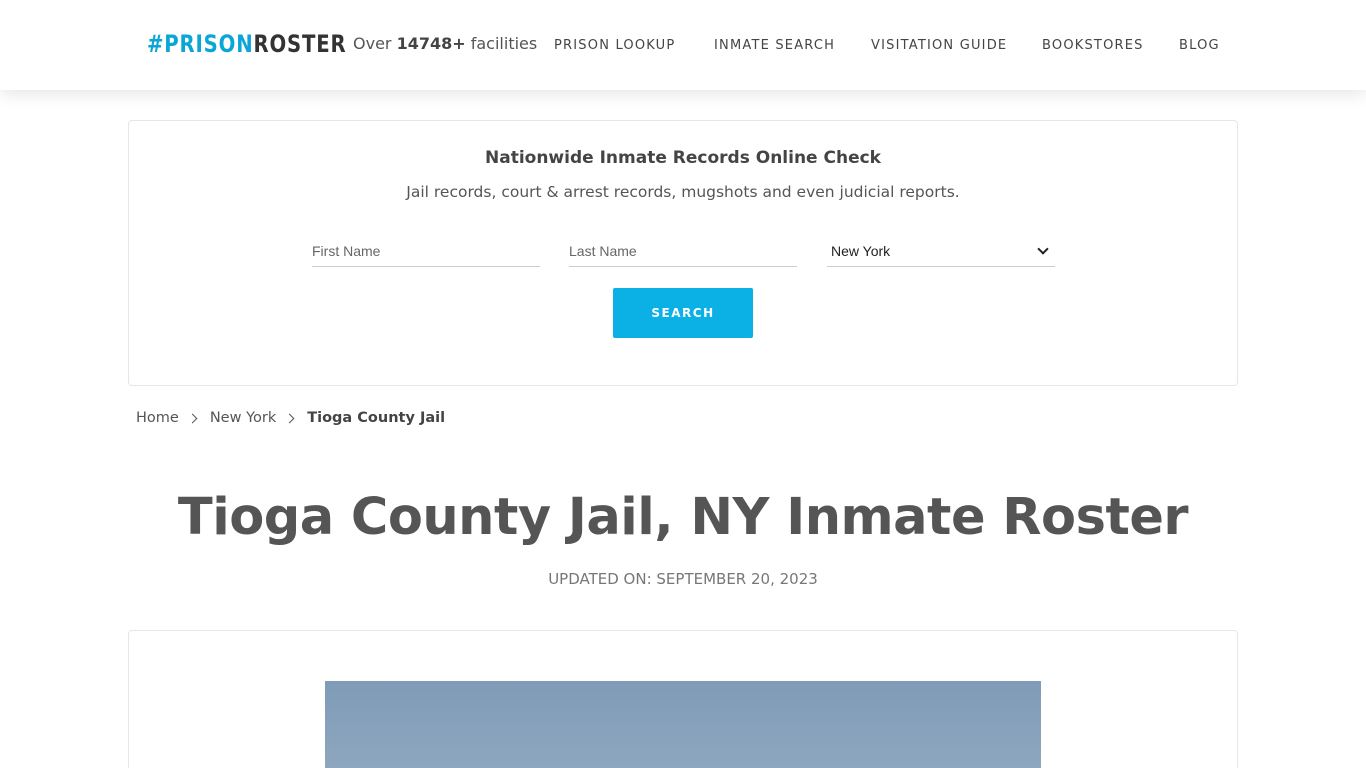 The width and height of the screenshot is (1366, 768). What do you see at coordinates (774, 45) in the screenshot?
I see `nav-inmate-search: INMATE SEARCH` at bounding box center [774, 45].